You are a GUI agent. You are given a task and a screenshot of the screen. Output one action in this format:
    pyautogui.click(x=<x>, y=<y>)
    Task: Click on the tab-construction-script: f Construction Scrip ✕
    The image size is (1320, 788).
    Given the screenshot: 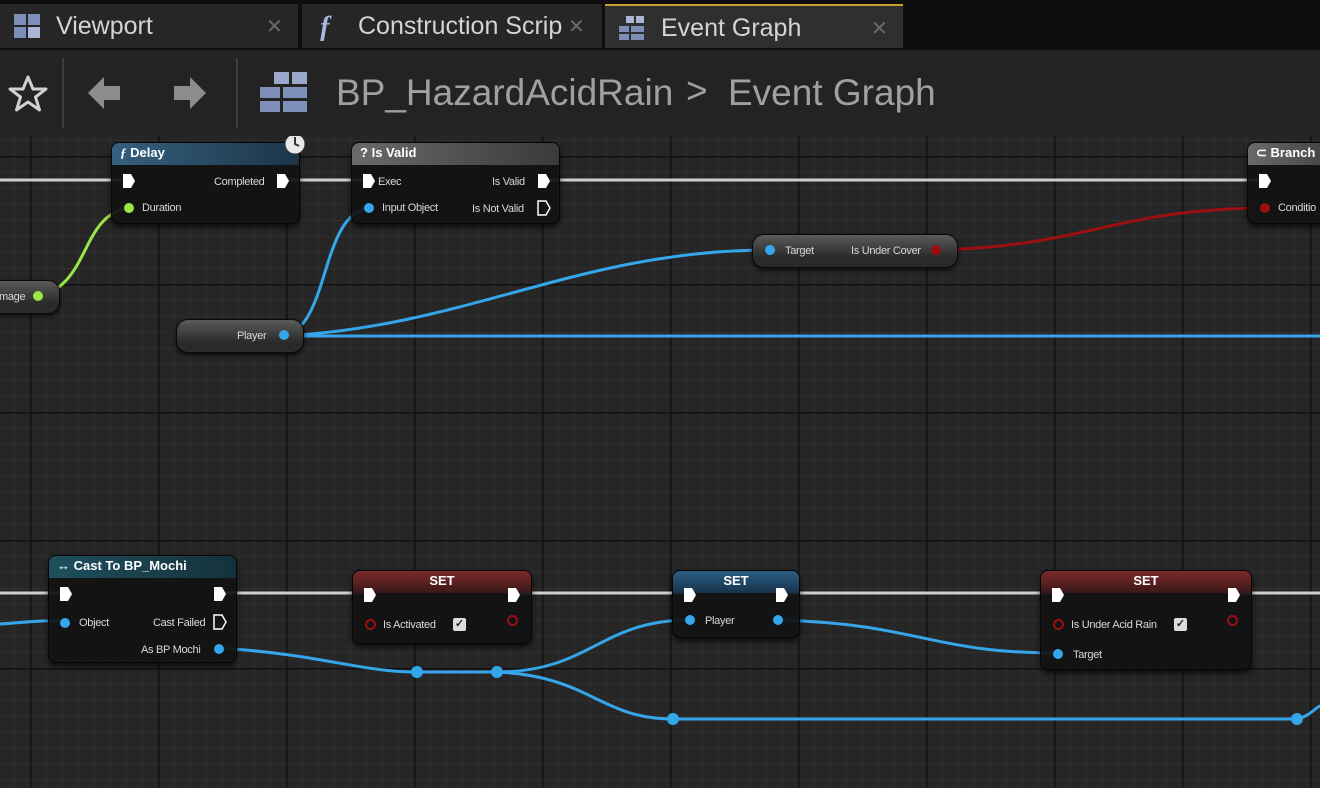 What is the action you would take?
    pyautogui.click(x=452, y=26)
    